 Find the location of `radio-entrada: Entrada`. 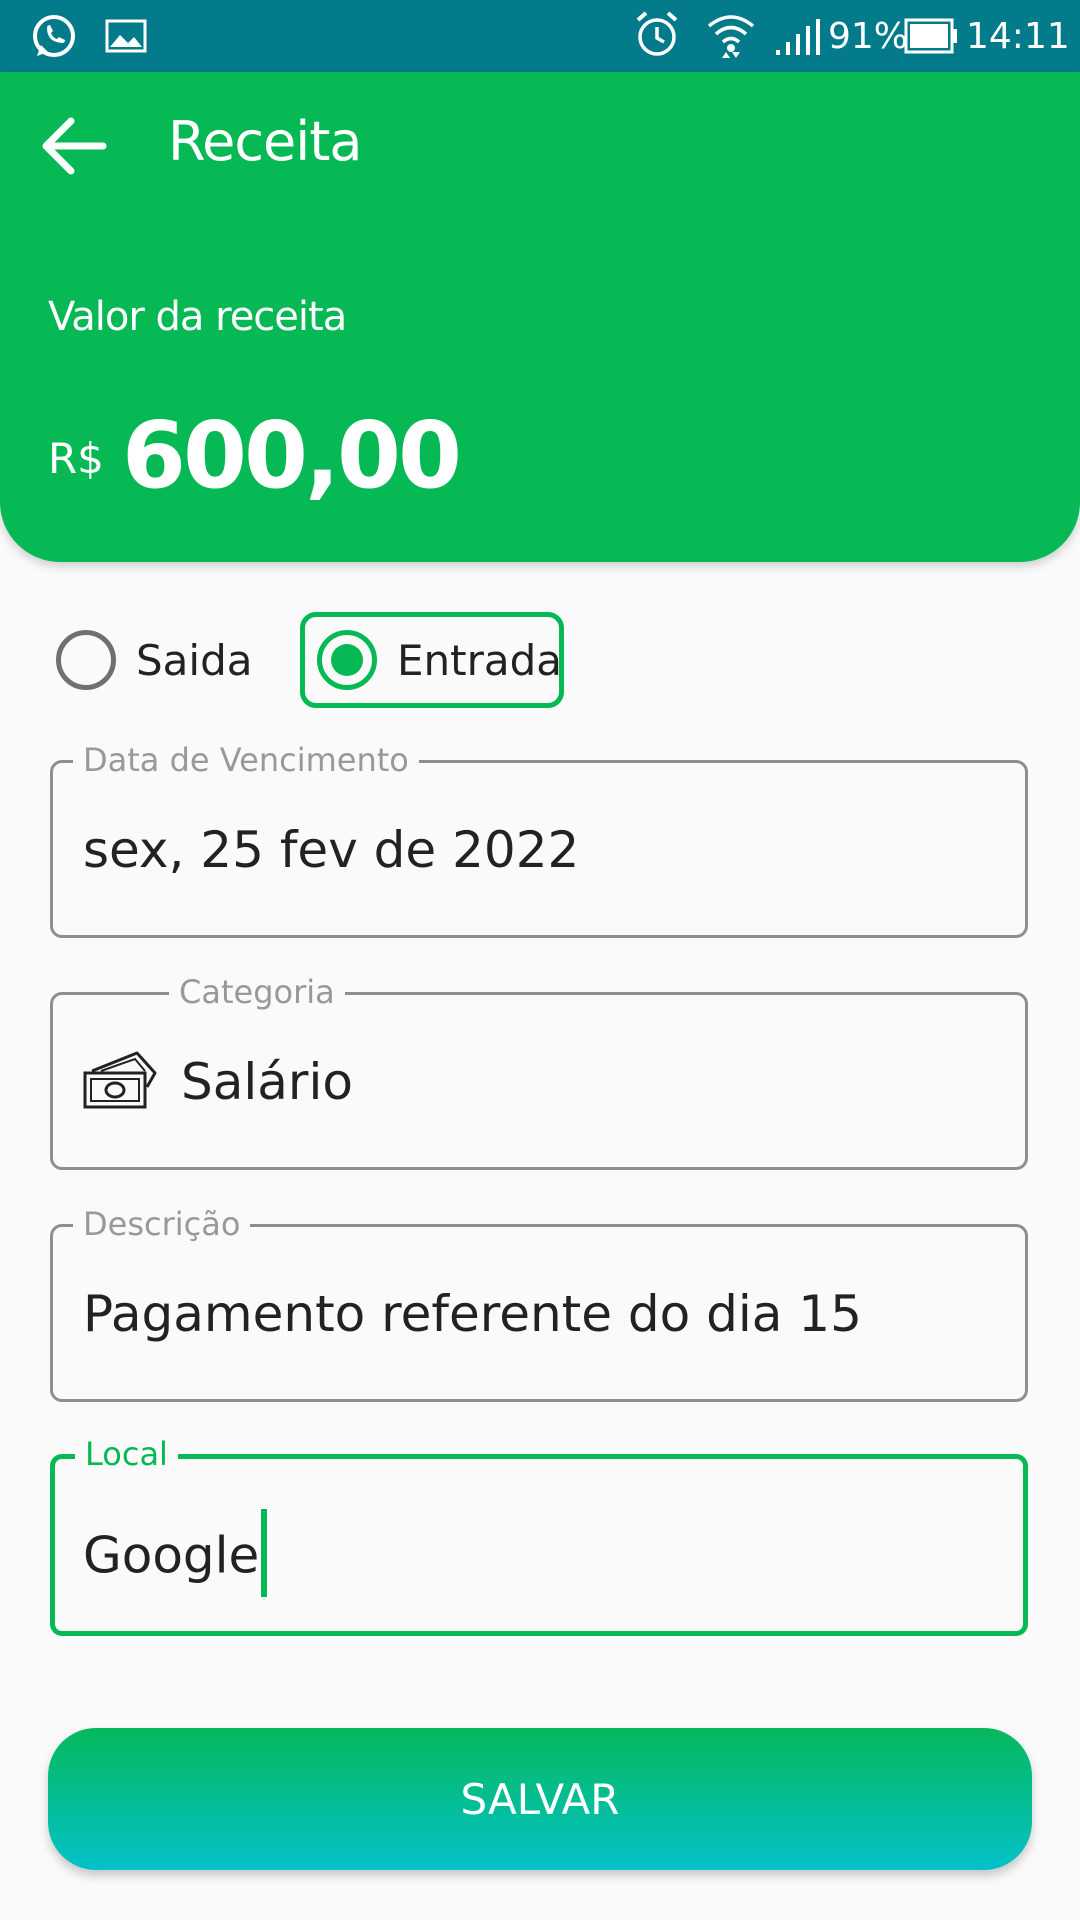

radio-entrada: Entrada is located at coordinates (432, 660).